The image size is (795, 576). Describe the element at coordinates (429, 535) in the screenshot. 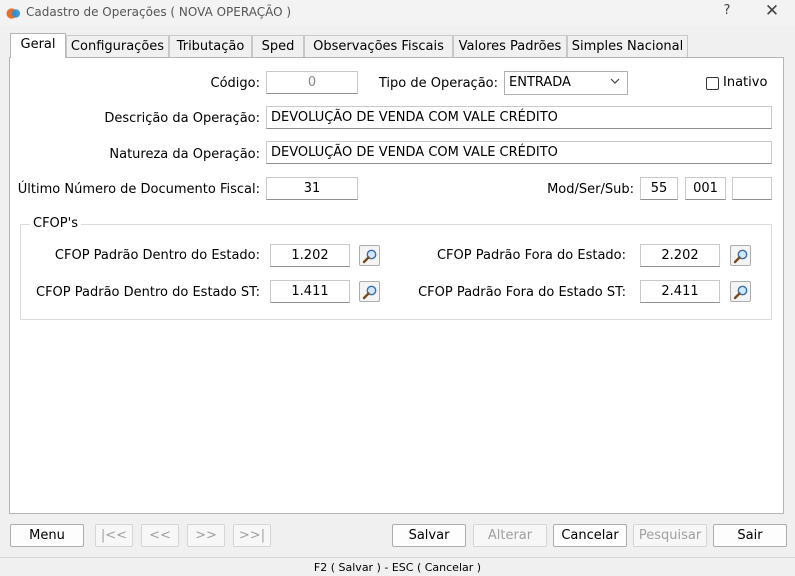

I see `salvar-button: Salvar` at that location.